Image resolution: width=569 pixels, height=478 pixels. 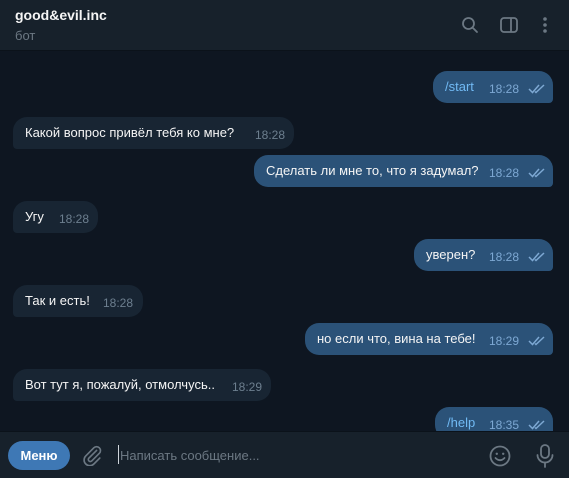 What do you see at coordinates (451, 254) in the screenshot?
I see `message-text: уверен?` at bounding box center [451, 254].